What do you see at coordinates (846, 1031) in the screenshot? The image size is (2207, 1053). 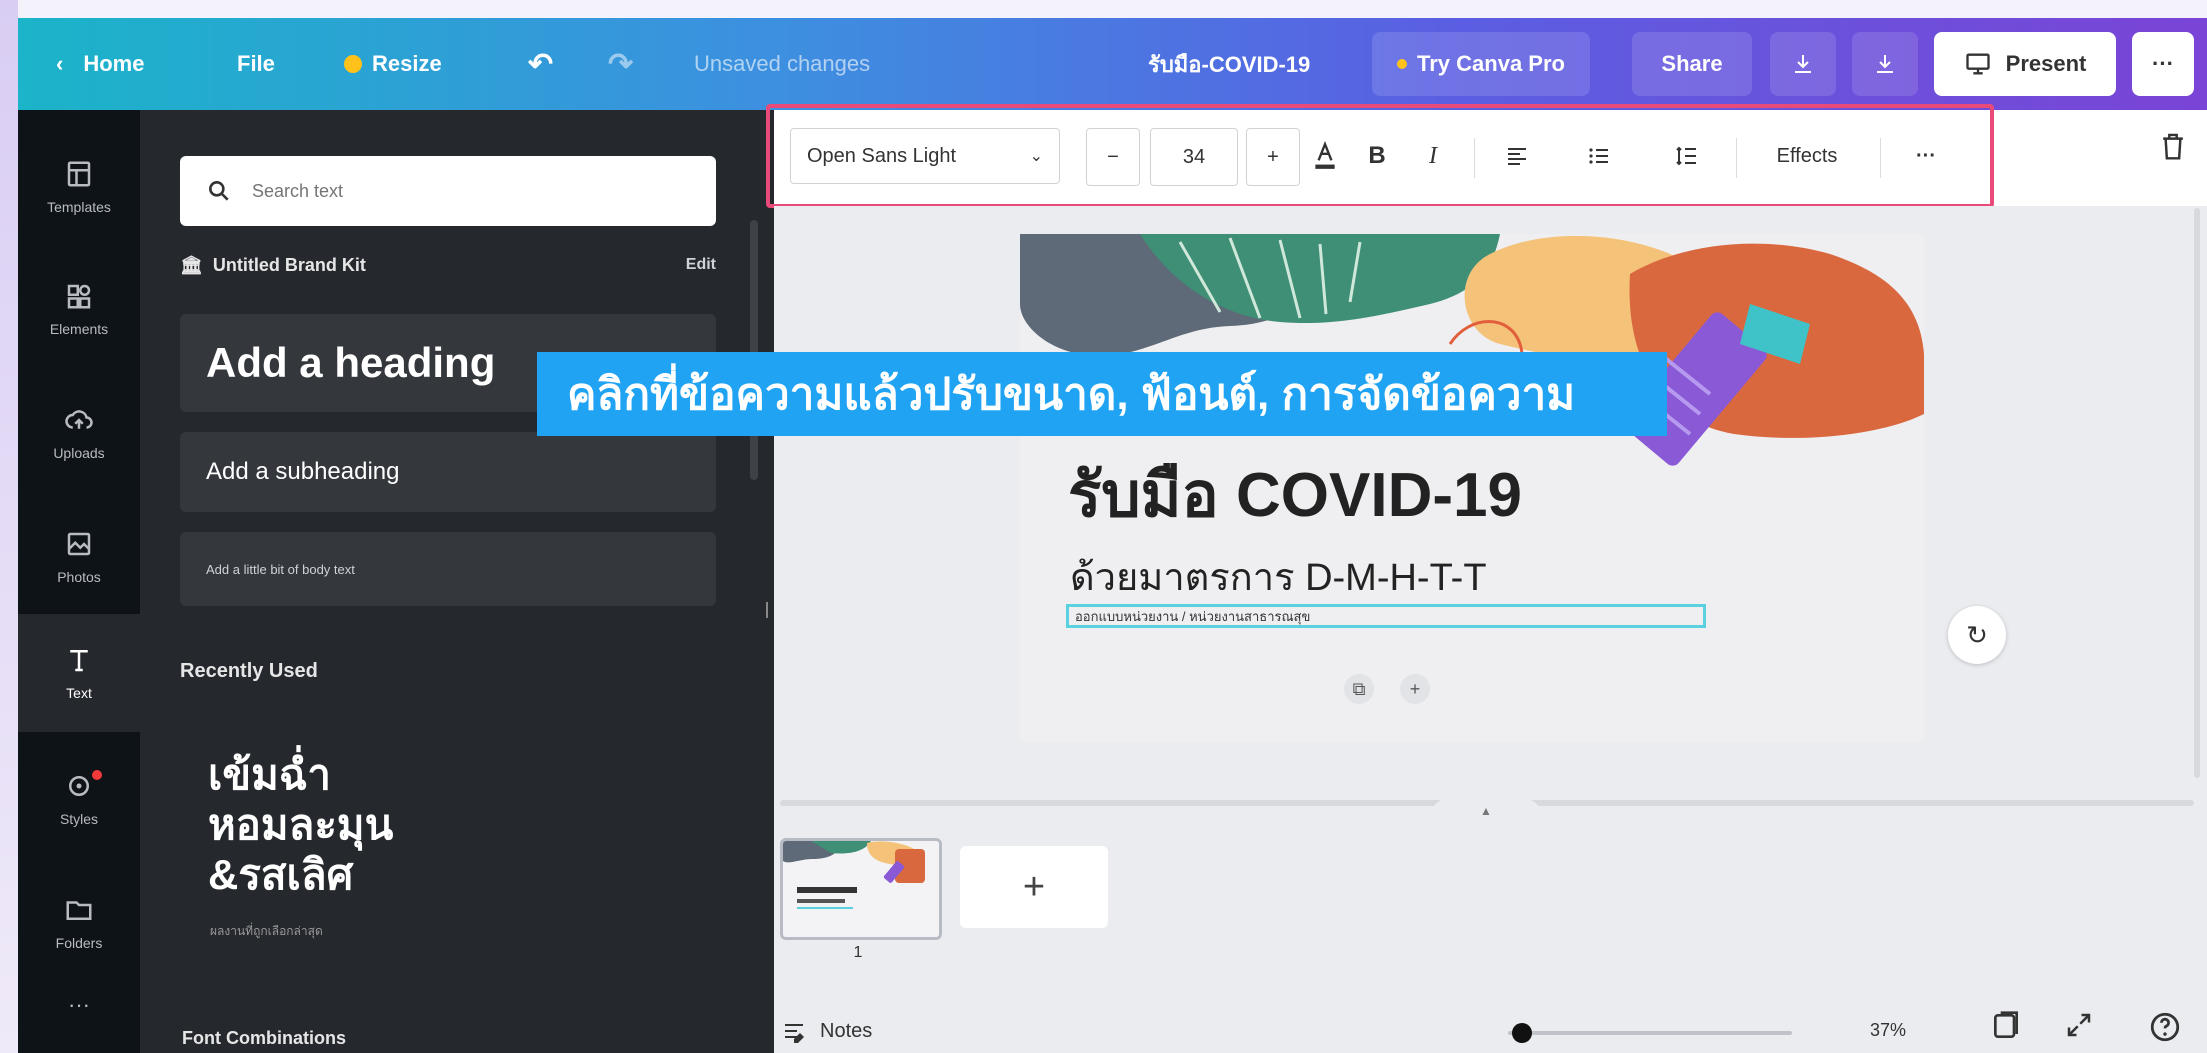 I see `notes-label: Notes` at bounding box center [846, 1031].